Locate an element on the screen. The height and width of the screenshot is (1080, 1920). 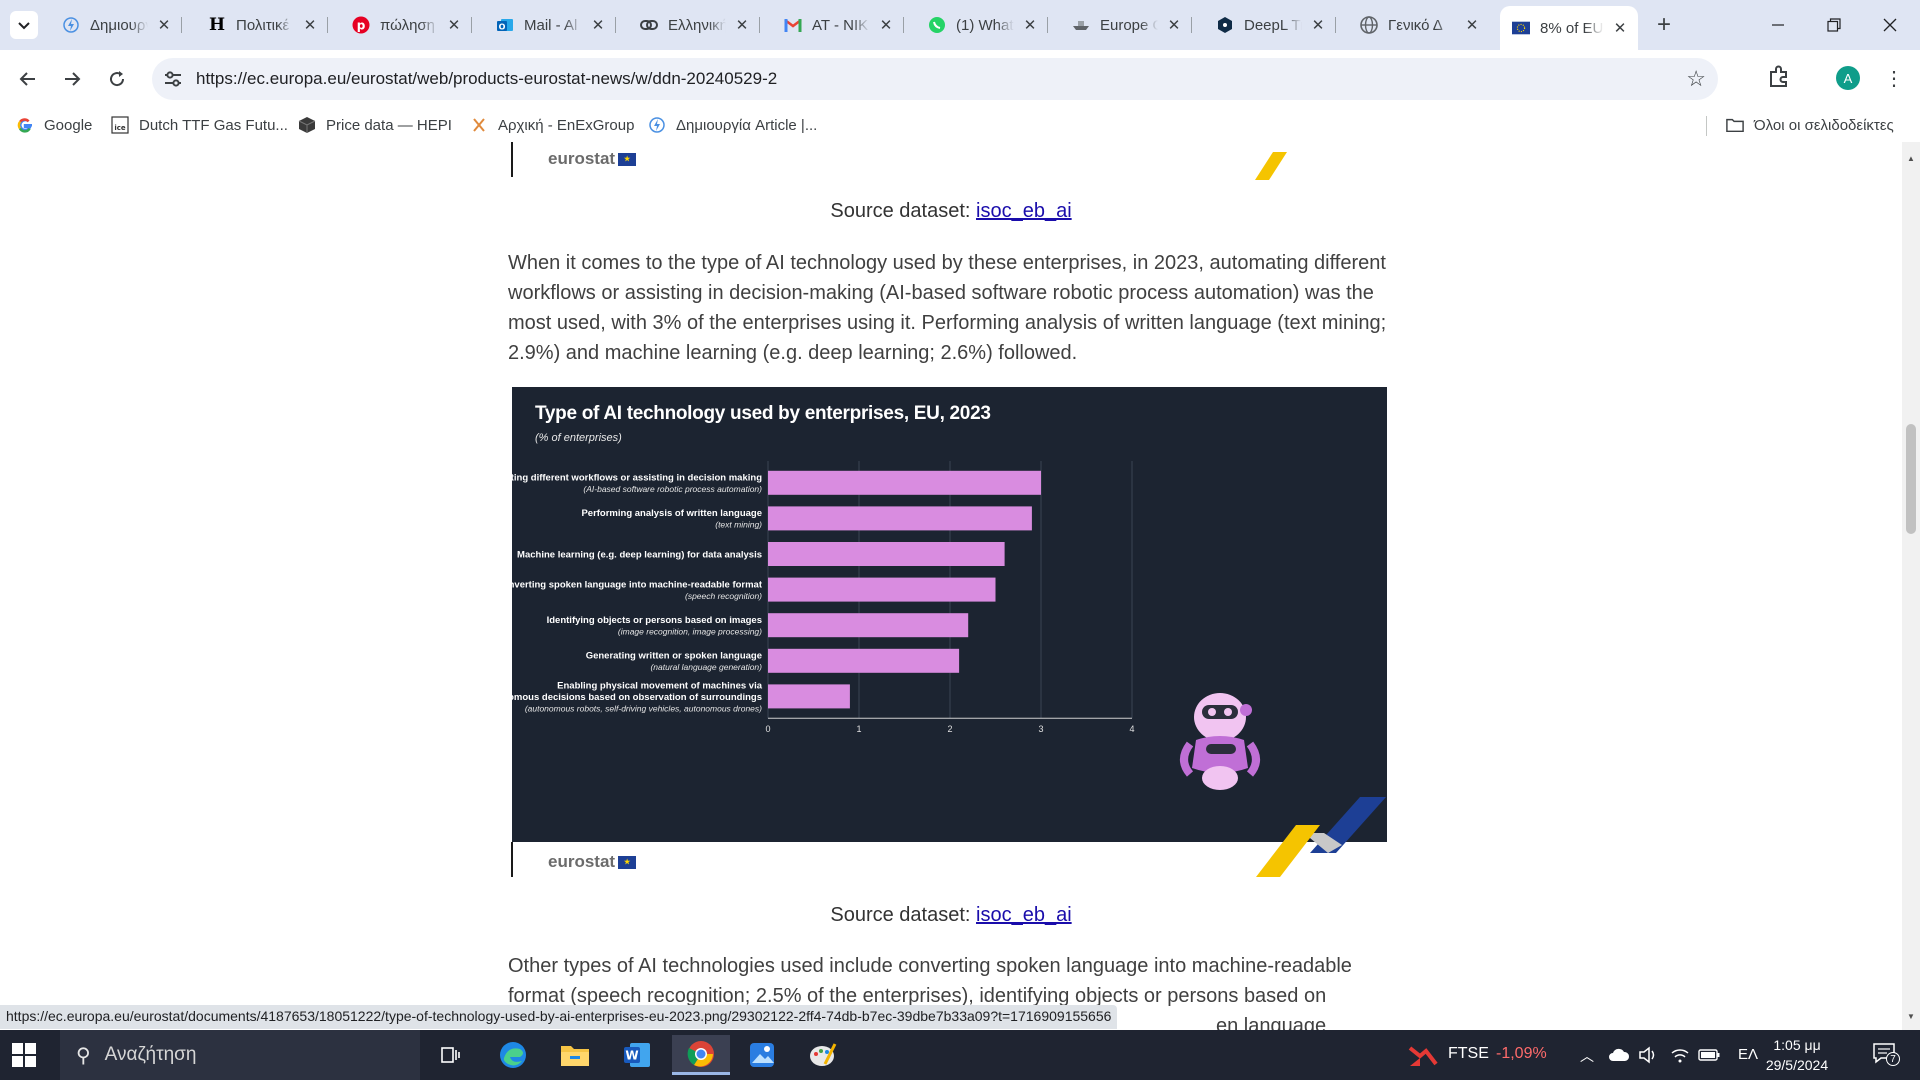
chevron-up-icon: ︿ is located at coordinates (1587, 1056).